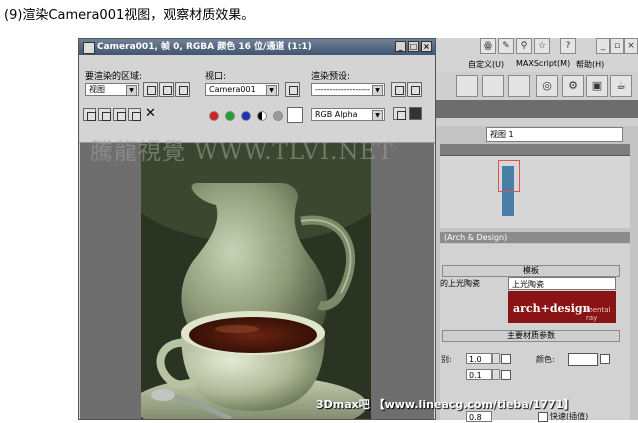 This screenshot has height=423, width=638. Describe the element at coordinates (597, 86) in the screenshot. I see `render-frame-icon: ▣` at that location.